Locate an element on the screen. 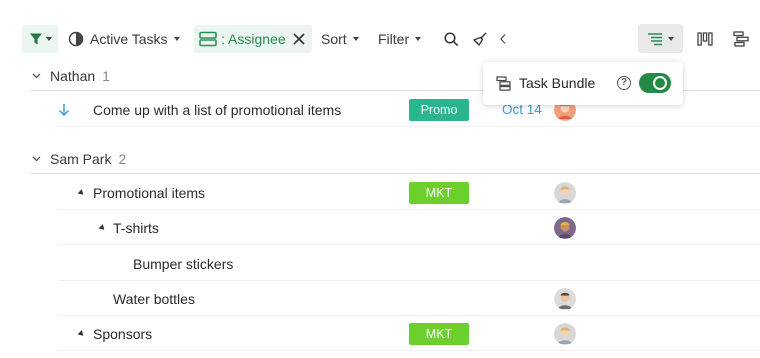 This screenshot has height=358, width=760. search-button is located at coordinates (451, 39).